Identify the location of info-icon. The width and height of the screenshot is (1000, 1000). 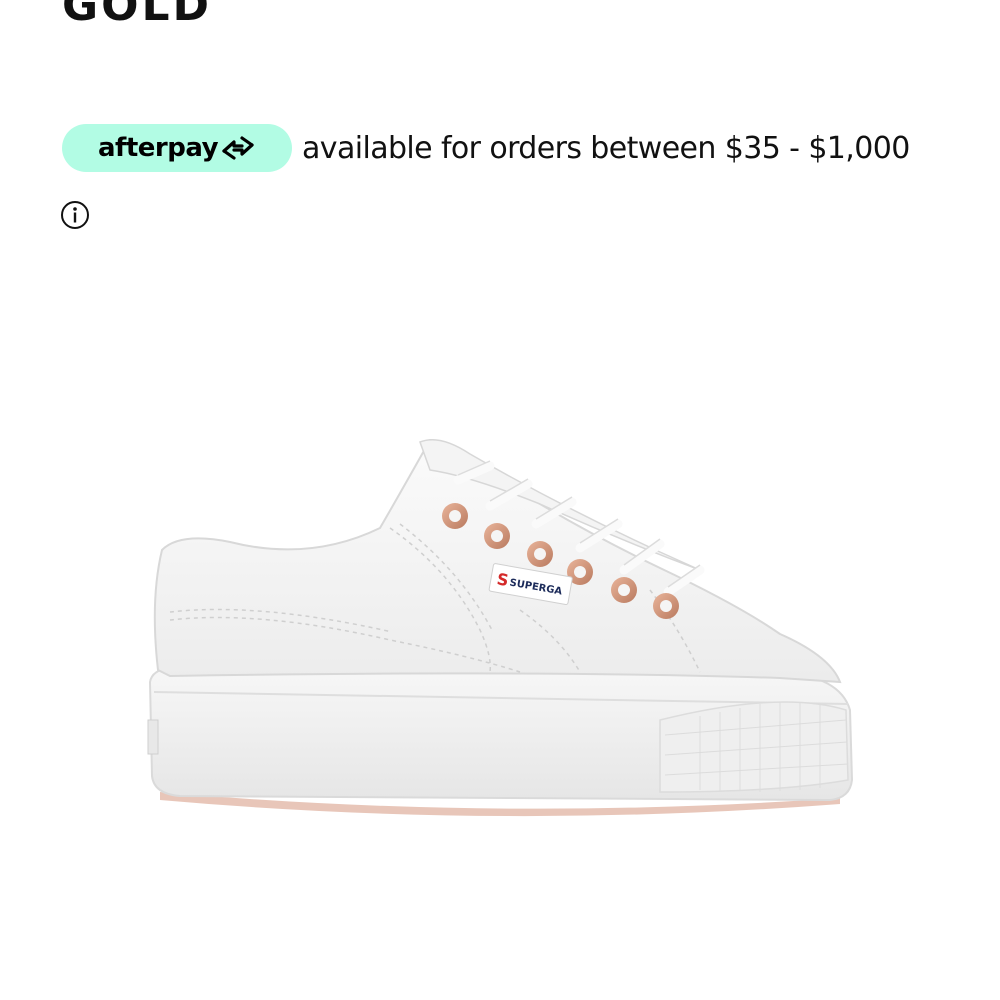
(75, 215).